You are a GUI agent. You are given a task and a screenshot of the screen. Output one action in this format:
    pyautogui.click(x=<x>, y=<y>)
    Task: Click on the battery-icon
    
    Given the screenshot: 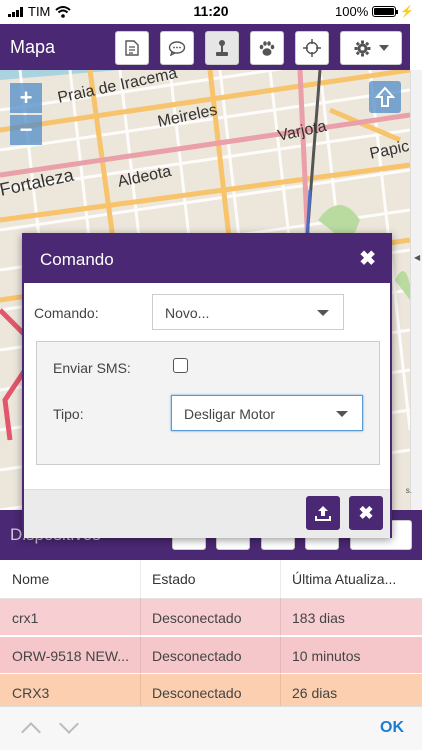 What is the action you would take?
    pyautogui.click(x=385, y=11)
    